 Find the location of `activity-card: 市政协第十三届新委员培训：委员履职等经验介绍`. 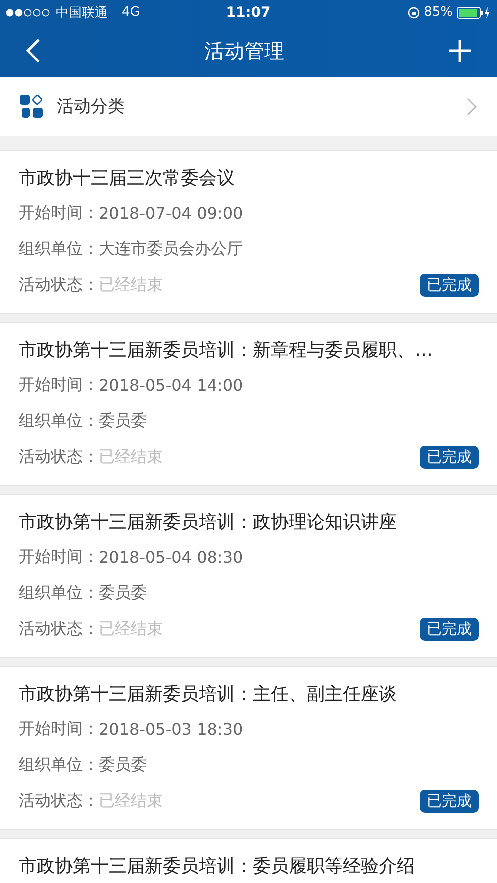

activity-card: 市政协第十三届新委员培训：委员履职等经验介绍 is located at coordinates (248, 860).